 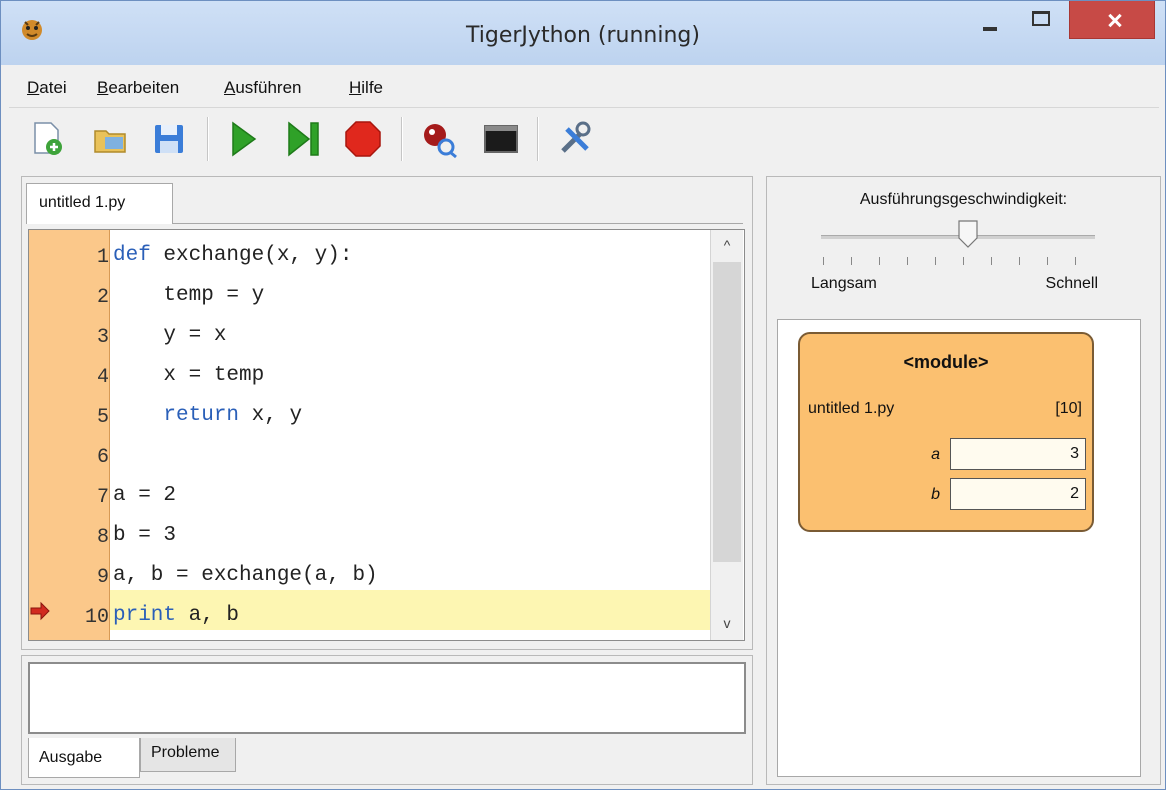 I want to click on maximize-button, so click(x=1040, y=18).